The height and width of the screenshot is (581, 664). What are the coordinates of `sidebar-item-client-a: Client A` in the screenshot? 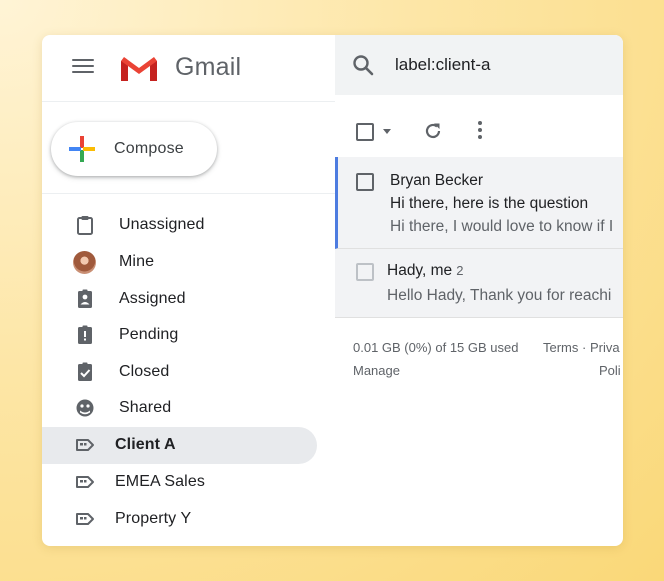 It's located at (179, 445).